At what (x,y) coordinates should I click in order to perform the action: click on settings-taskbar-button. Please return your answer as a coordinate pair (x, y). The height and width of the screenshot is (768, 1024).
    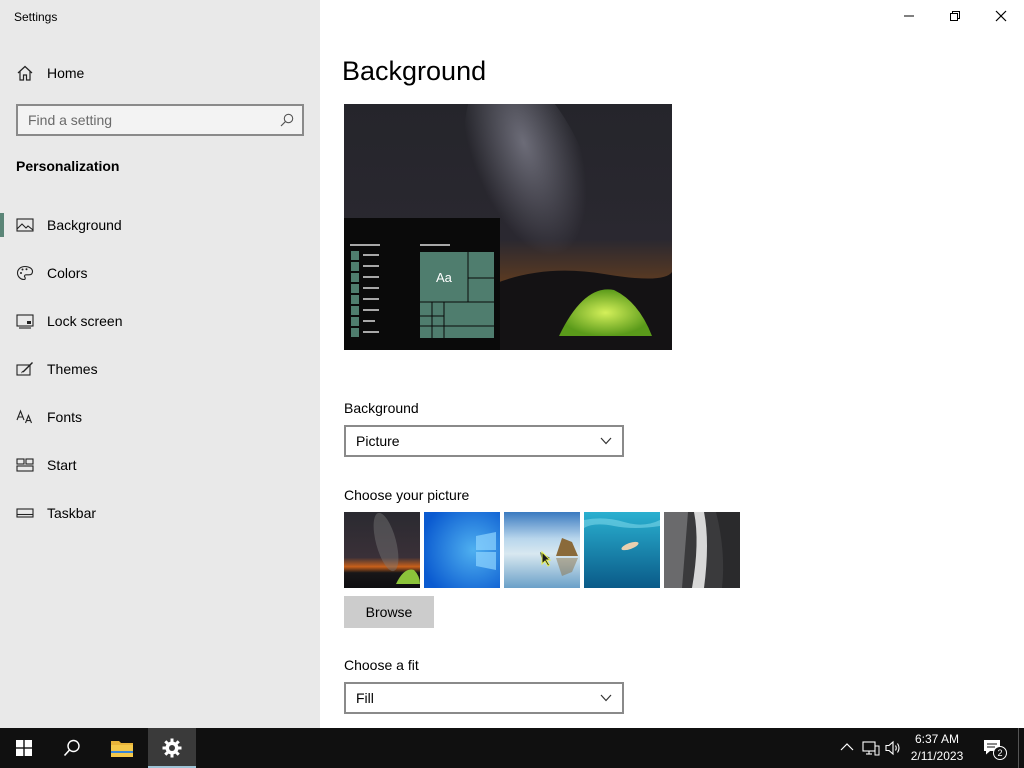
    Looking at the image, I should click on (172, 748).